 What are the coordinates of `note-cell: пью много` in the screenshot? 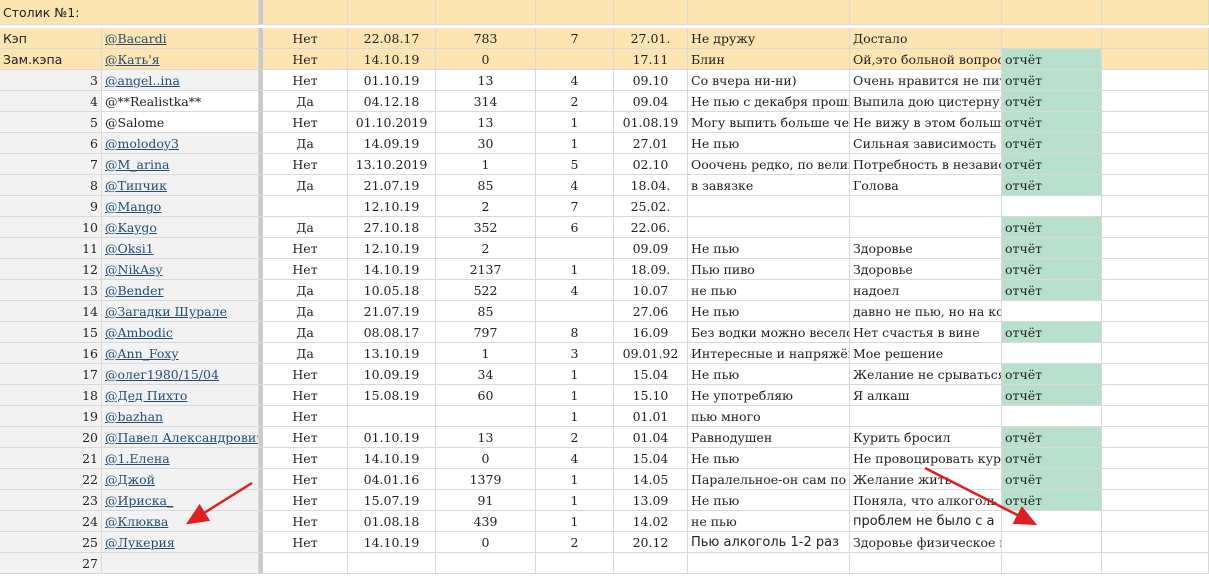 It's located at (769, 416).